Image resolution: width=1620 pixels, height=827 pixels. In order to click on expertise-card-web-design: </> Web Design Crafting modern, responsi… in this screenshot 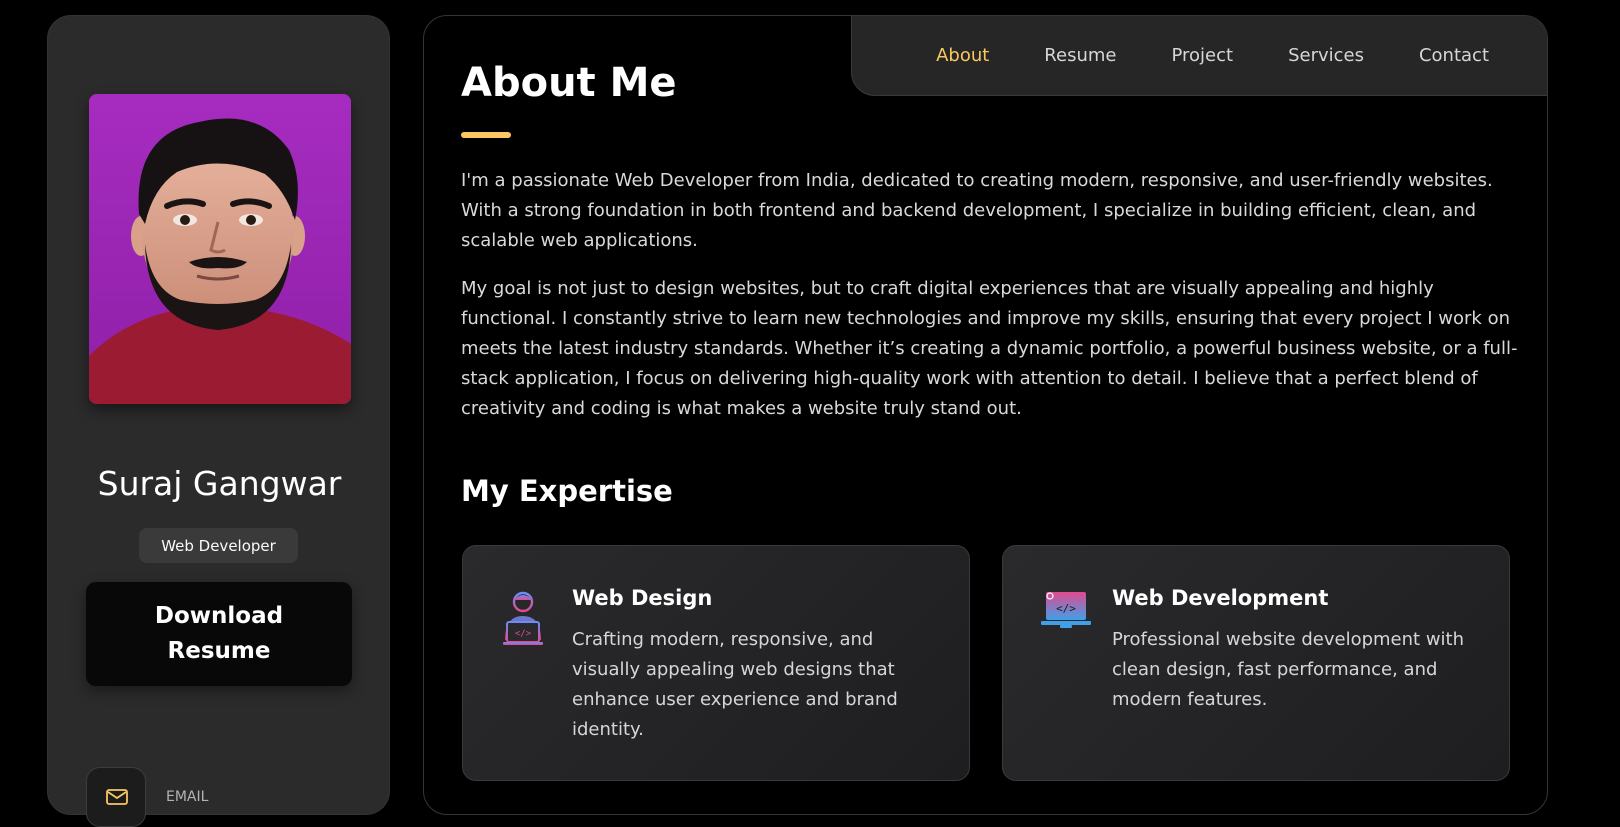, I will do `click(716, 663)`.